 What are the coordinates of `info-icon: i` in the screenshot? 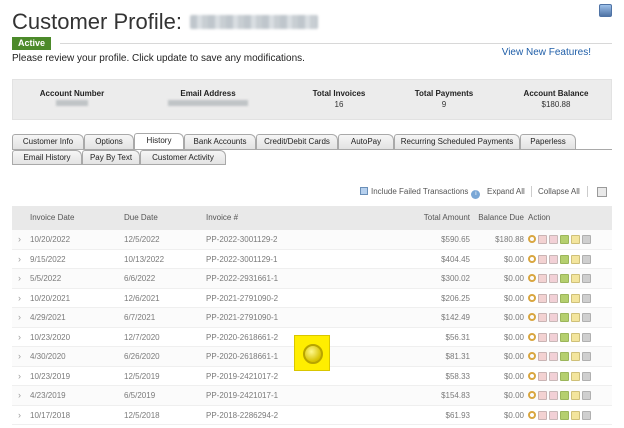 It's located at (476, 194).